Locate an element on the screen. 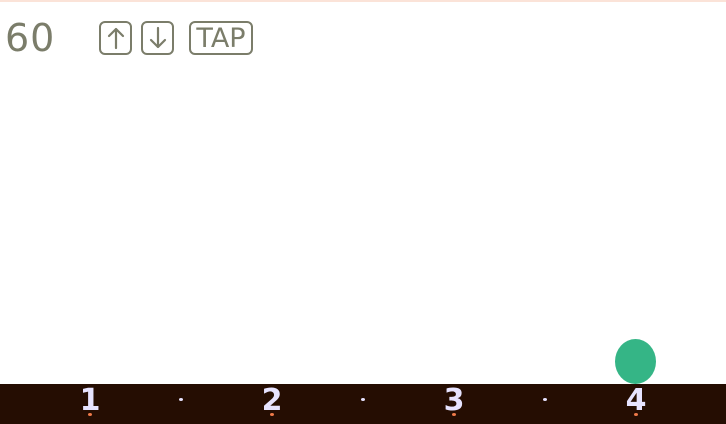  beat-1: 1 is located at coordinates (90, 404).